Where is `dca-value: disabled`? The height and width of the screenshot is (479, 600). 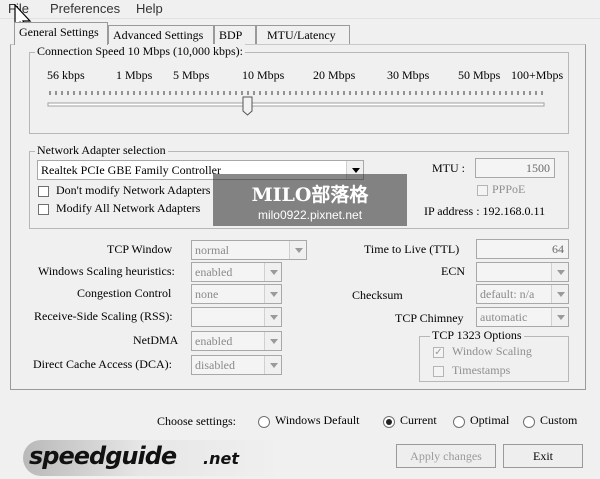
dca-value: disabled is located at coordinates (215, 365).